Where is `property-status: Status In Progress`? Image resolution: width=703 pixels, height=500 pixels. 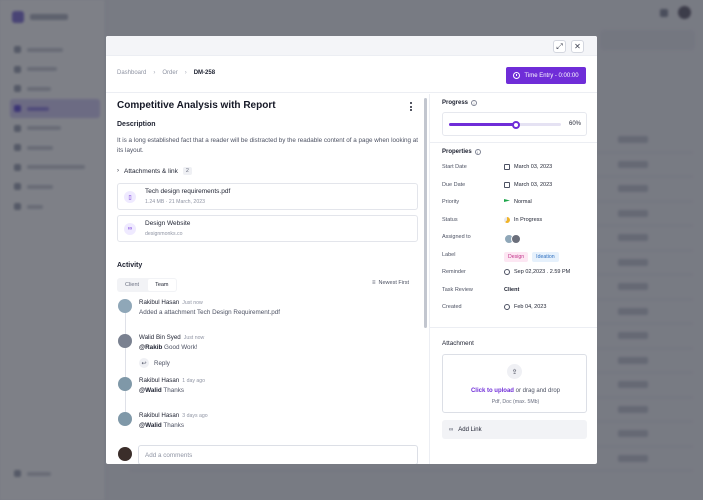
property-status: Status In Progress is located at coordinates (517, 221).